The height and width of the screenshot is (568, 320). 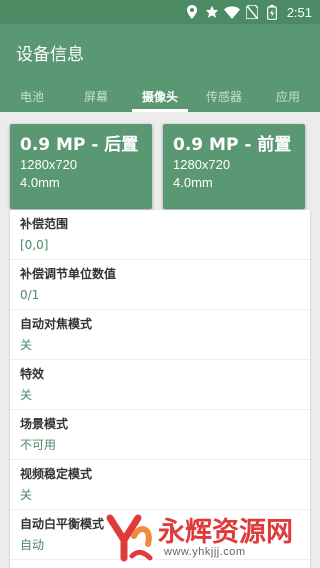 What do you see at coordinates (56, 324) in the screenshot?
I see `detail-label: 自动对焦模式` at bounding box center [56, 324].